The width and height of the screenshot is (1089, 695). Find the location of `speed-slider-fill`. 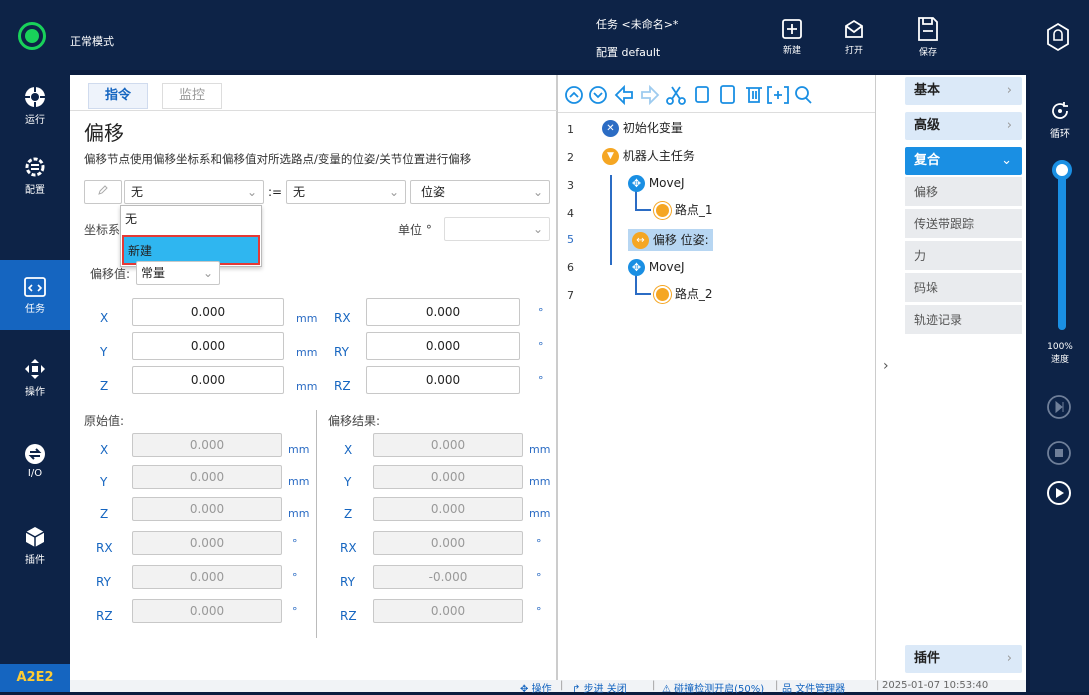

speed-slider-fill is located at coordinates (1062, 250).